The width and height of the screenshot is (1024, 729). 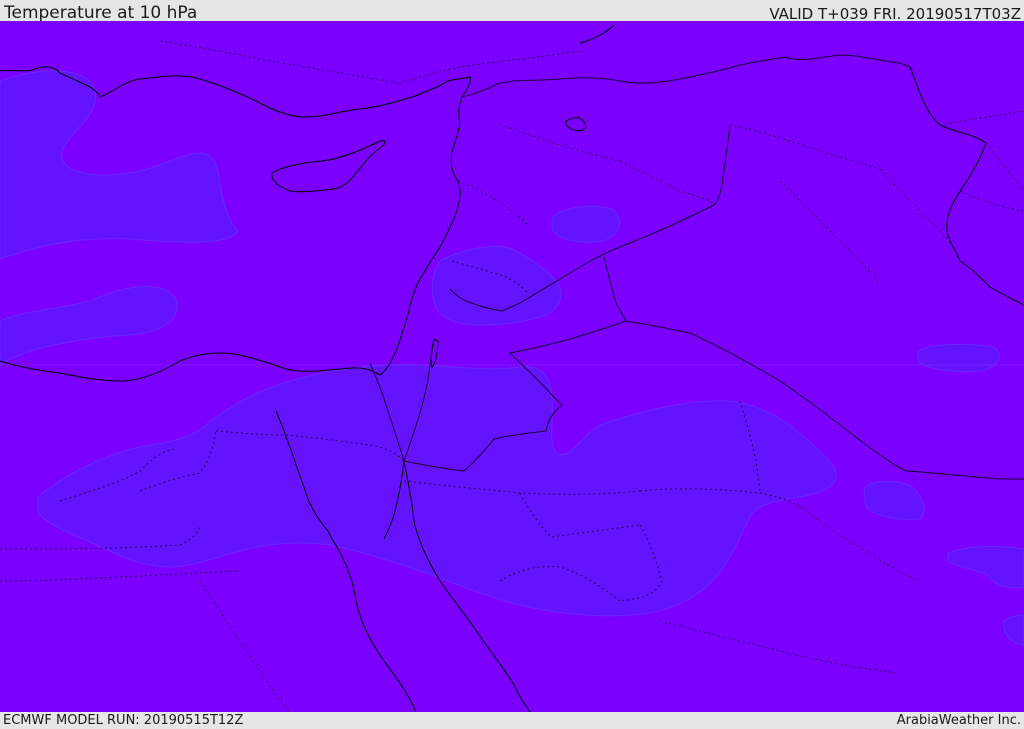 What do you see at coordinates (958, 720) in the screenshot?
I see `credit-label: ArabiaWeather Inc.` at bounding box center [958, 720].